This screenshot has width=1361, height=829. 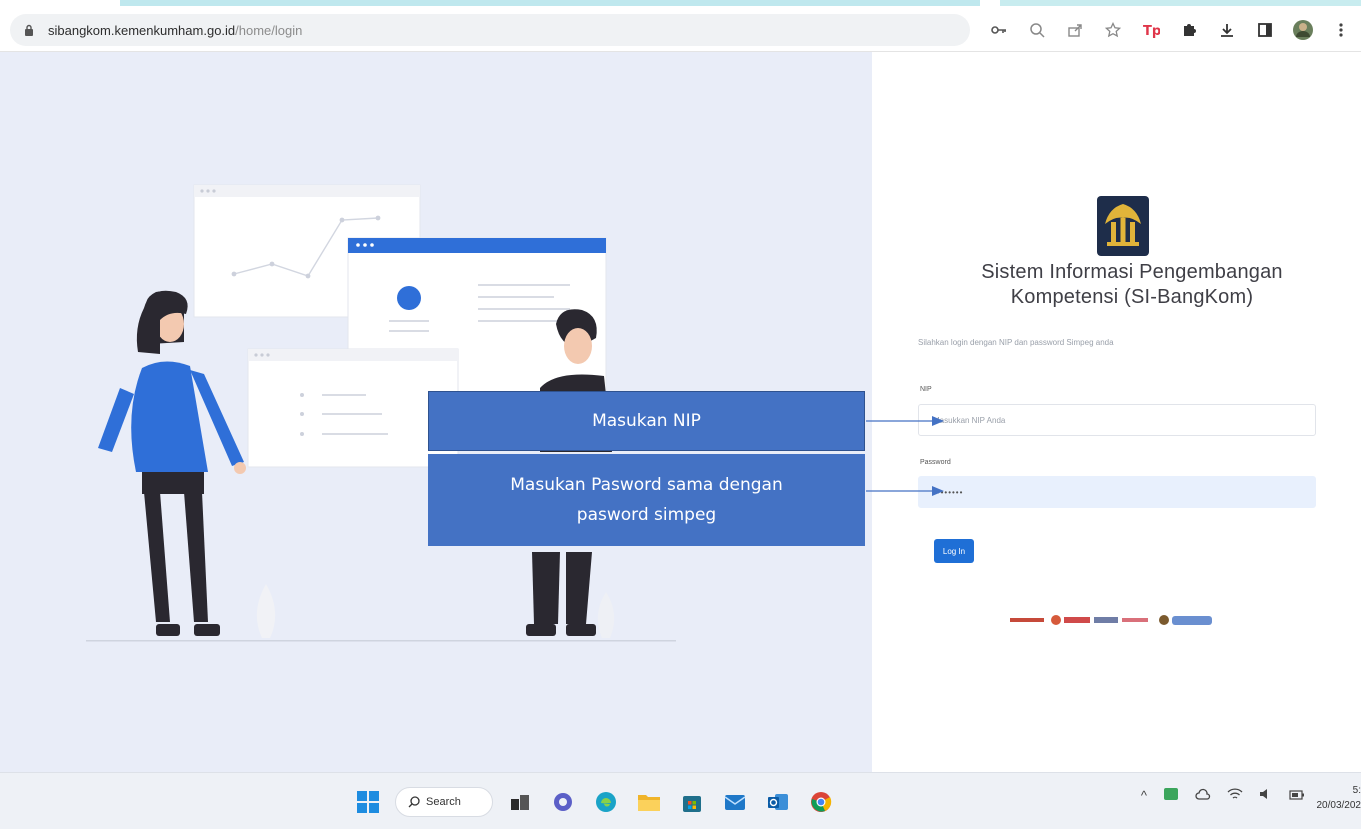 What do you see at coordinates (1265, 30) in the screenshot?
I see `sidepanel-icon` at bounding box center [1265, 30].